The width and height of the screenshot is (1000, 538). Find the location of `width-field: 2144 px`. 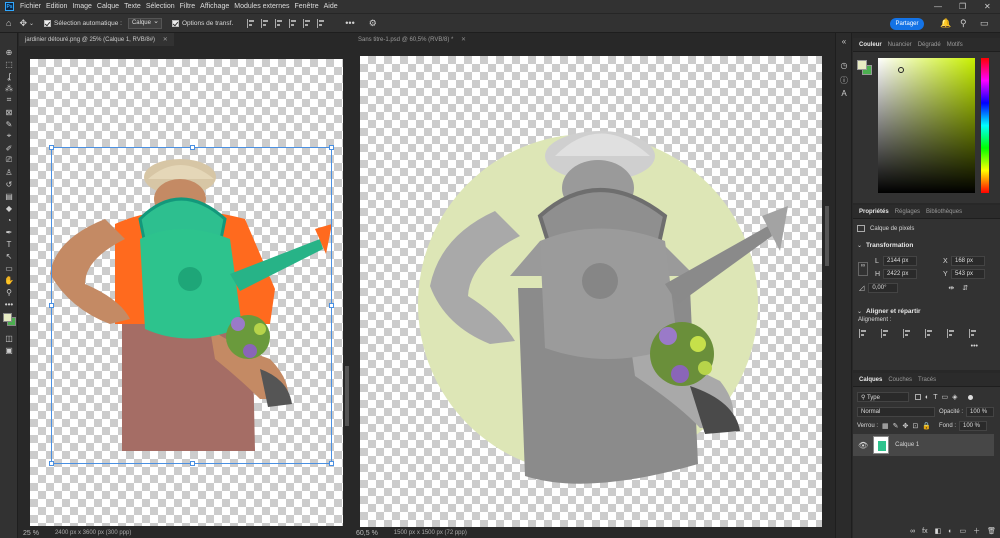

width-field: 2144 px is located at coordinates (900, 261).